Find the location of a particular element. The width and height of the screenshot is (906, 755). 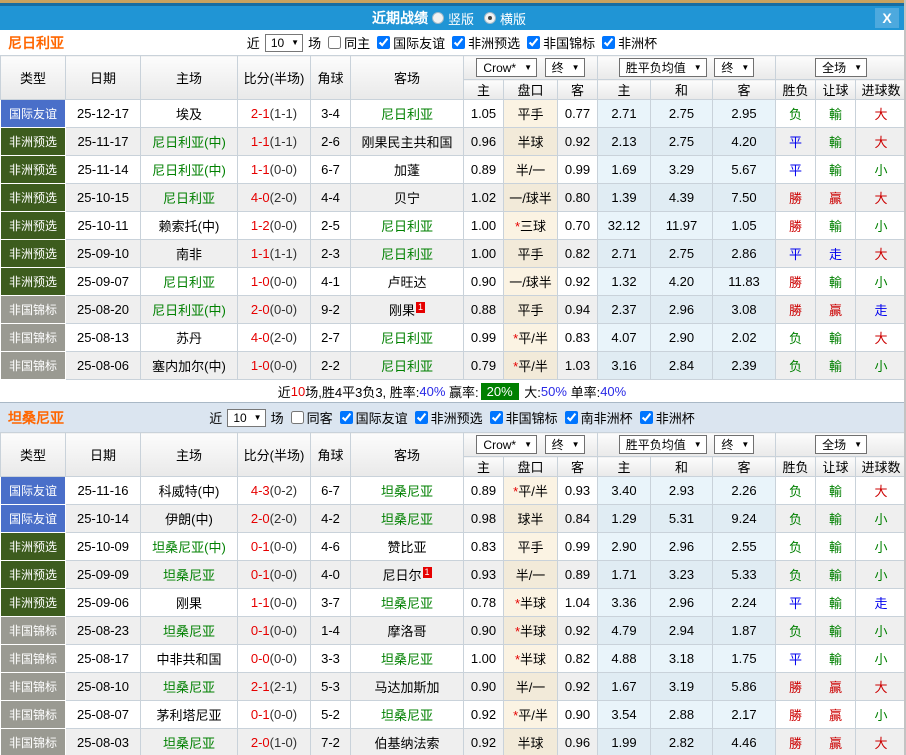

score: 1-0(0-0) is located at coordinates (274, 281).